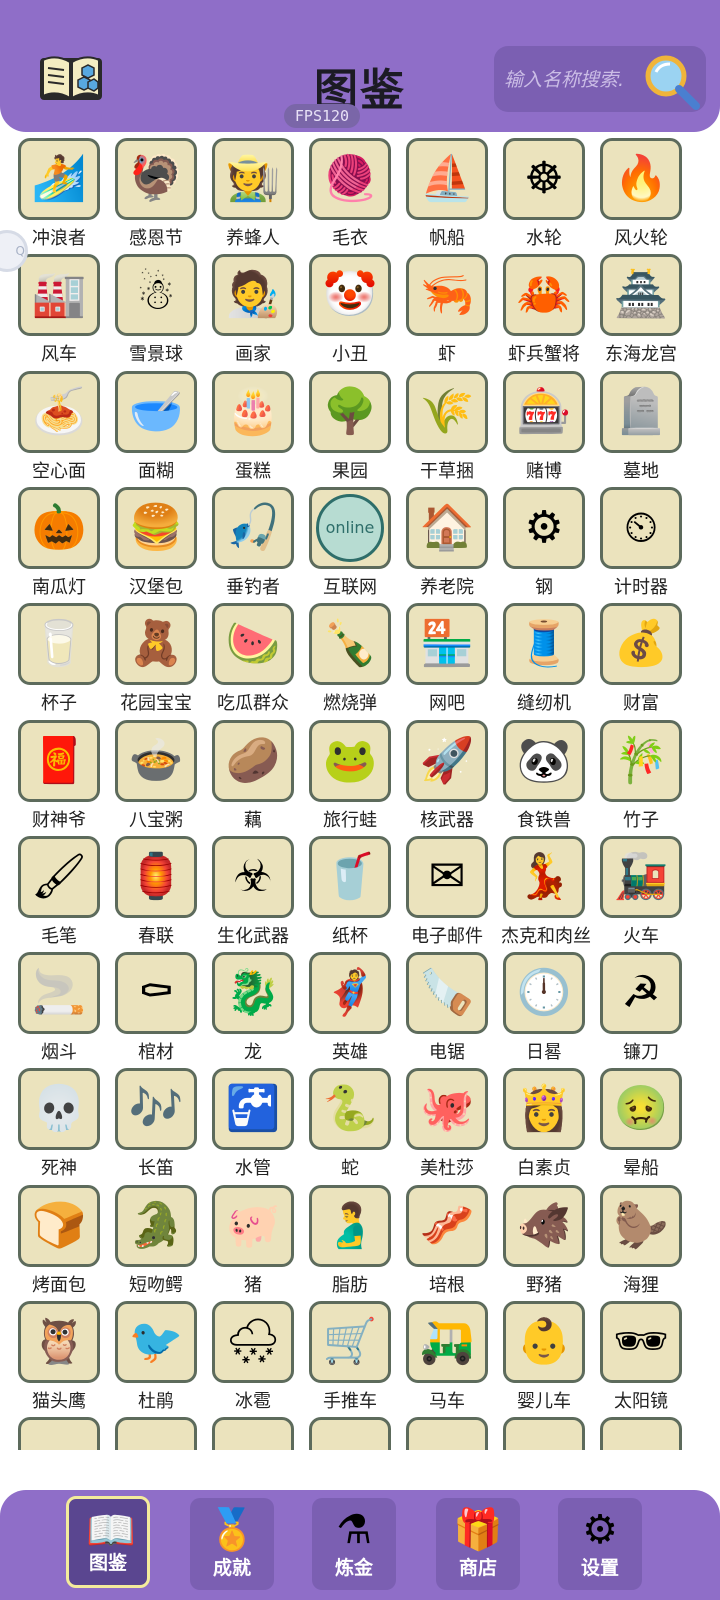  What do you see at coordinates (447, 546) in the screenshot?
I see `collection-item: 🏠 养老院` at bounding box center [447, 546].